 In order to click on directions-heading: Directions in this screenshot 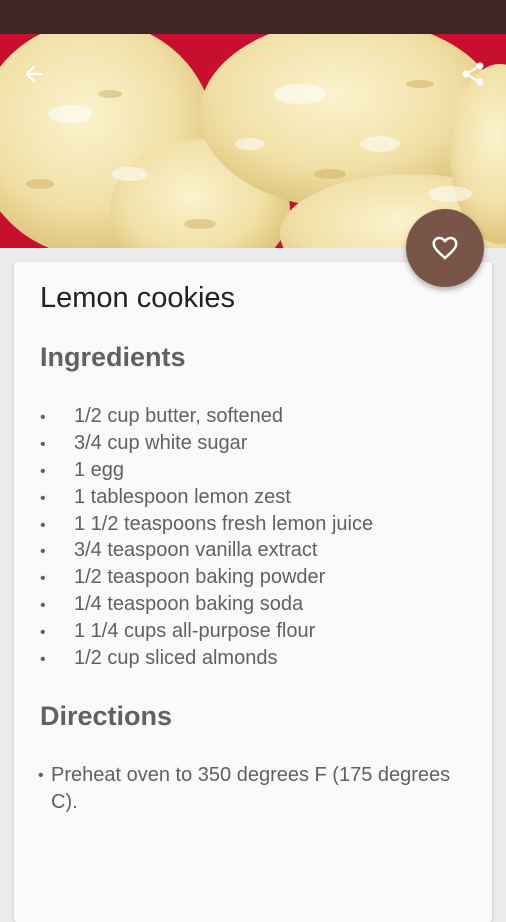, I will do `click(106, 716)`.